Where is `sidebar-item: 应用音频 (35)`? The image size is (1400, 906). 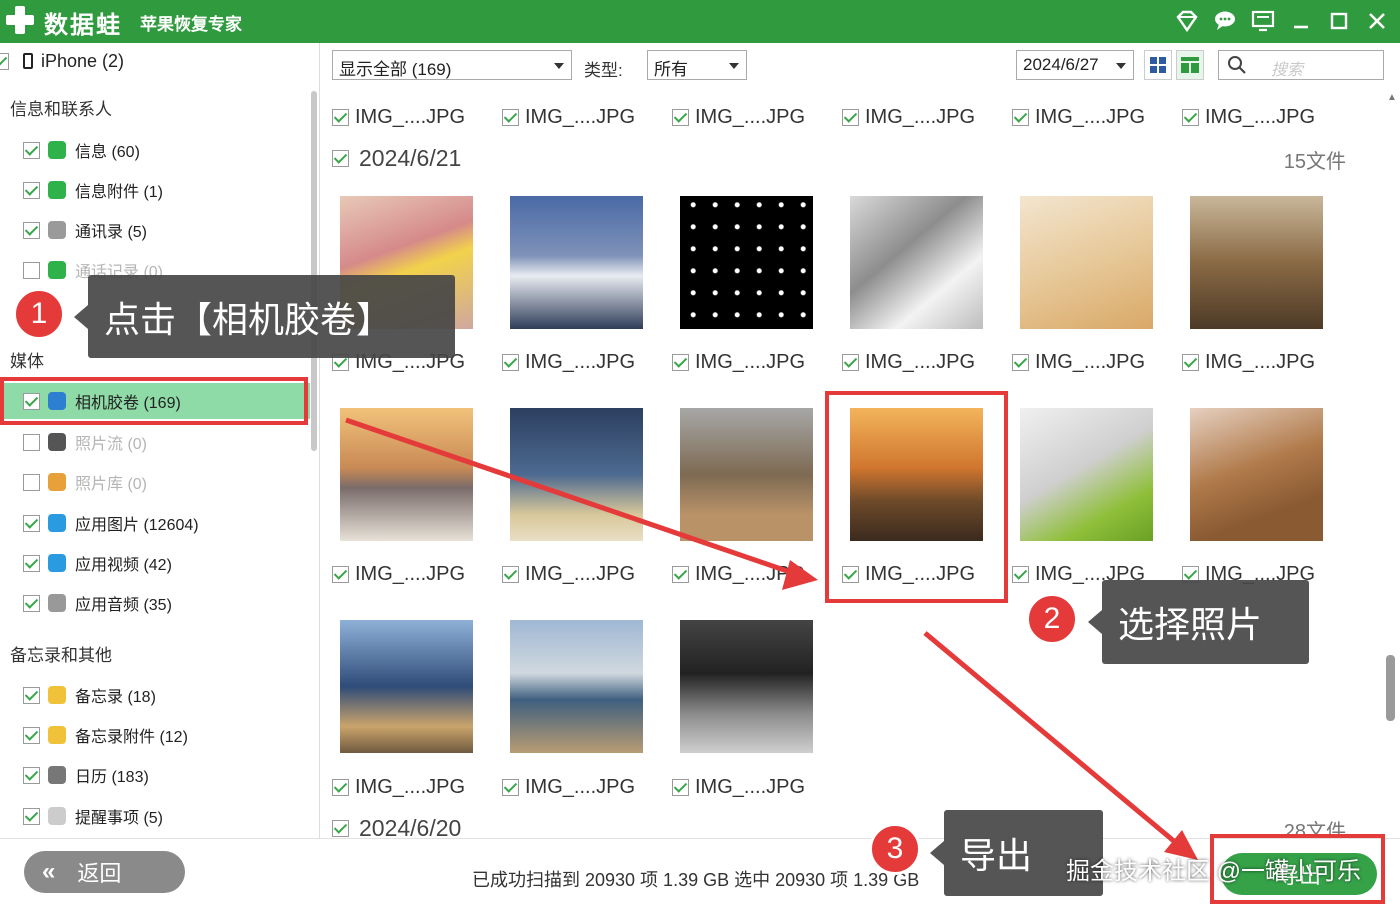 sidebar-item: 应用音频 (35) is located at coordinates (155, 603).